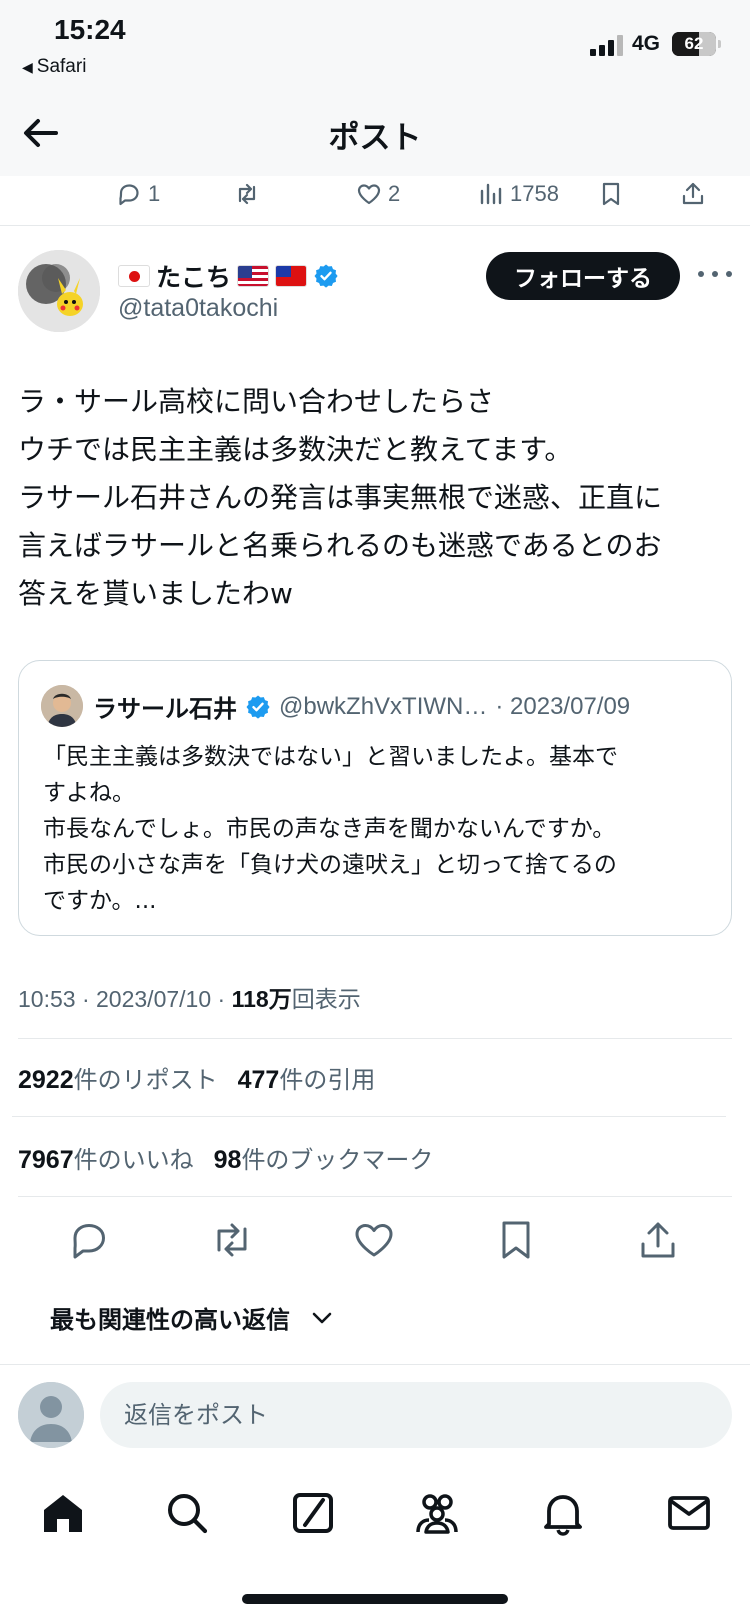  I want to click on post-meta: 10:53 · 2023/07/10 · 118万回表示, so click(189, 999).